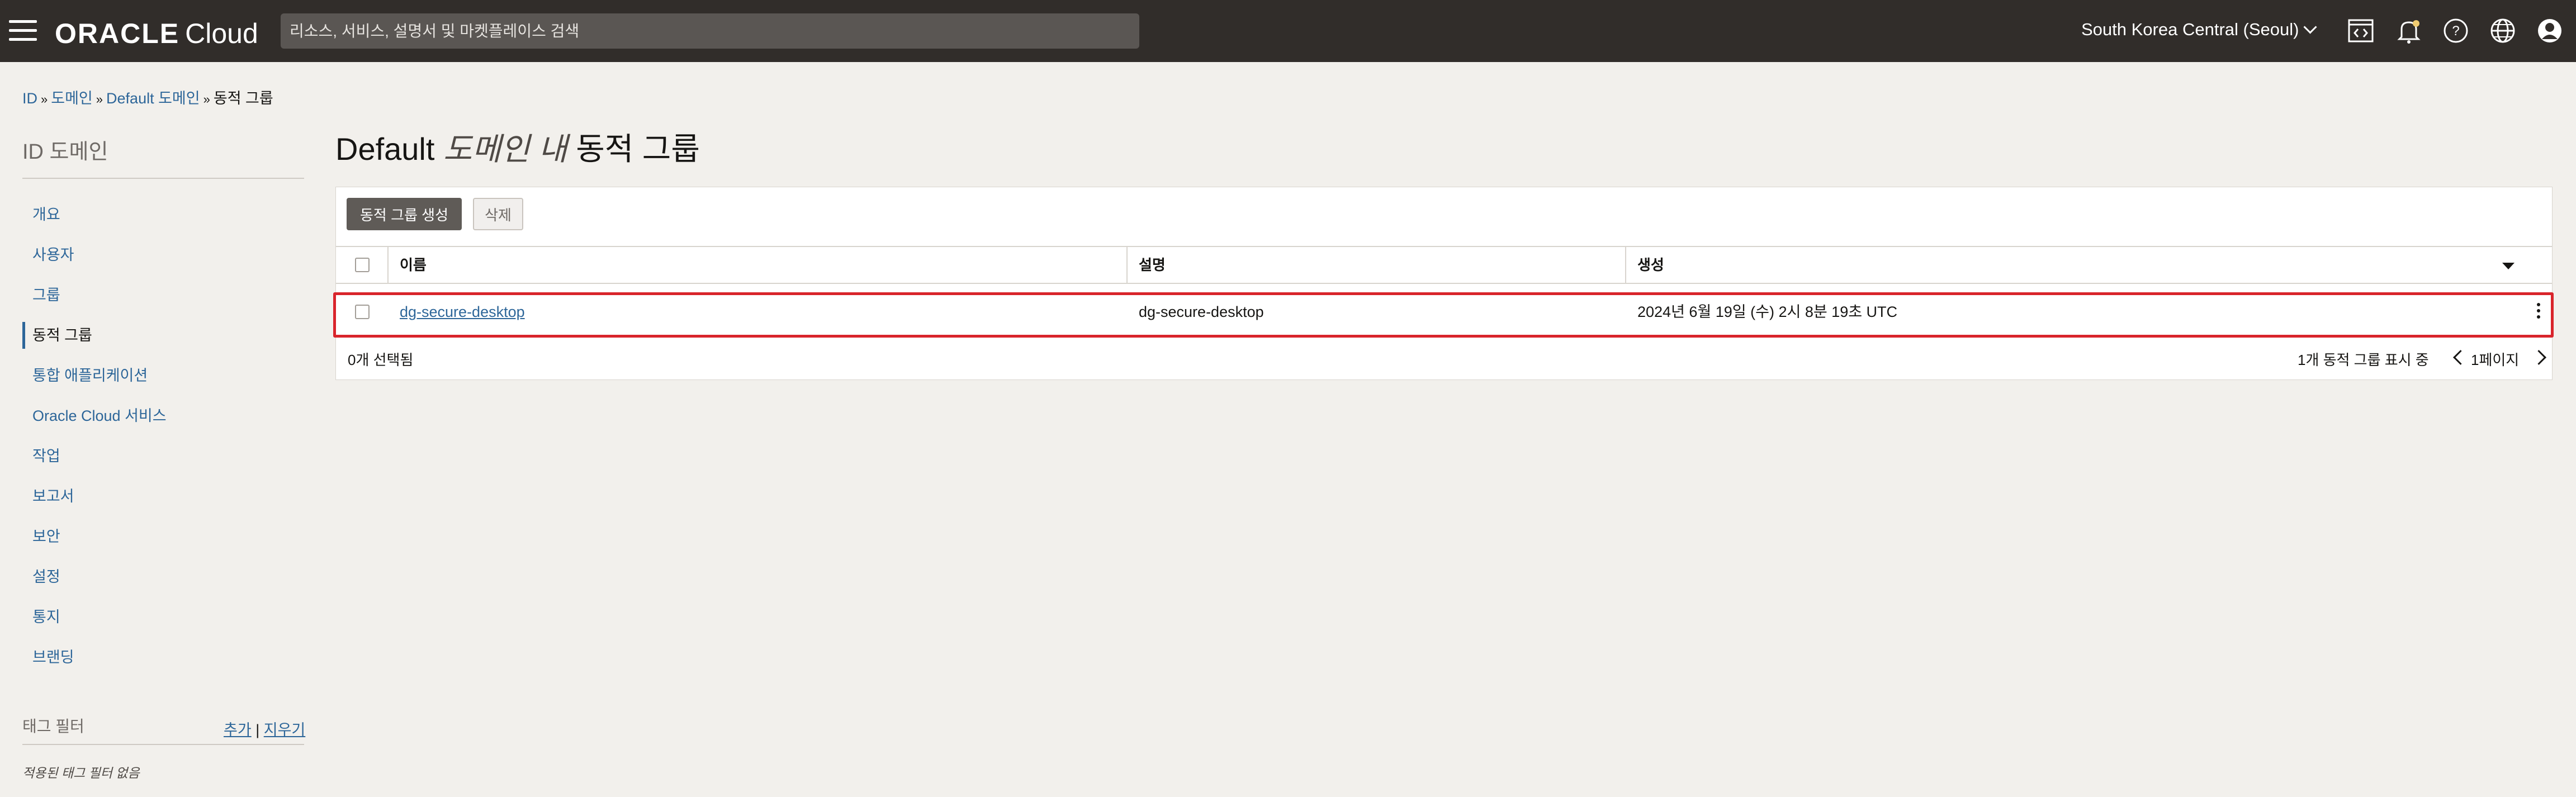  Describe the element at coordinates (238, 730) in the screenshot. I see `add-tag-filter-link: 추가` at that location.